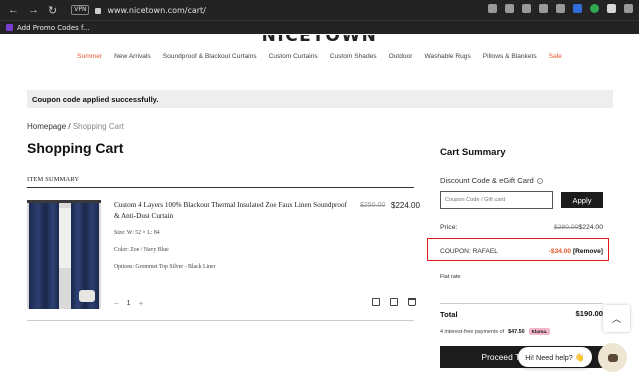 Image resolution: width=639 pixels, height=375 pixels. I want to click on total-label: Total, so click(449, 314).